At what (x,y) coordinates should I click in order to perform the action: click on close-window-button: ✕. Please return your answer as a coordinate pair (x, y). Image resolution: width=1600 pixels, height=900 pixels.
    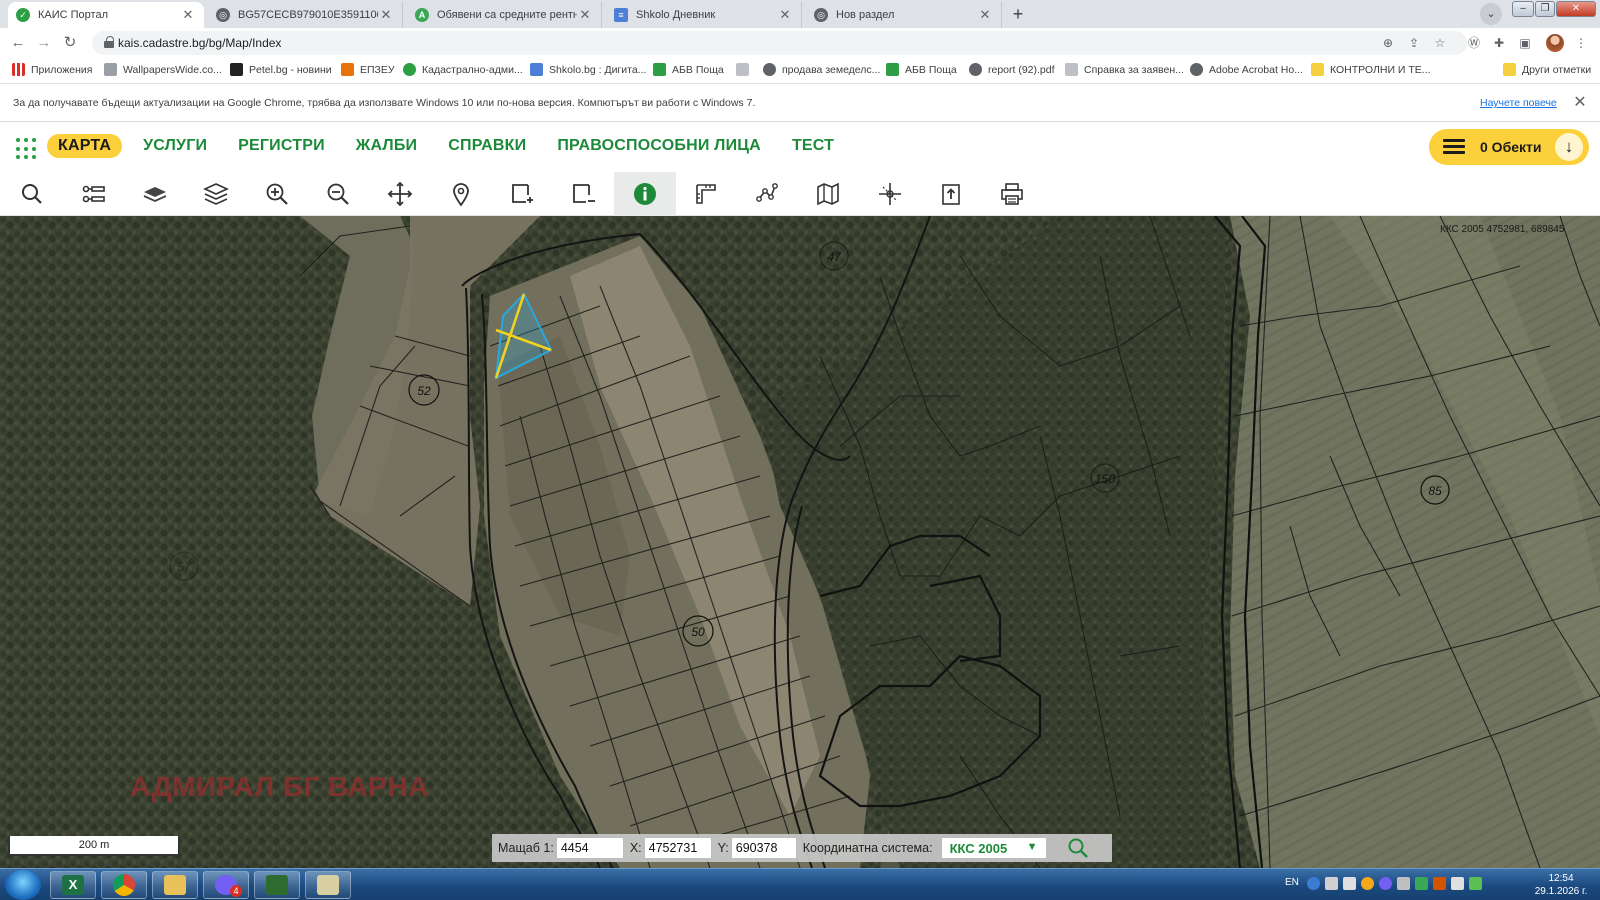
    Looking at the image, I should click on (1576, 9).